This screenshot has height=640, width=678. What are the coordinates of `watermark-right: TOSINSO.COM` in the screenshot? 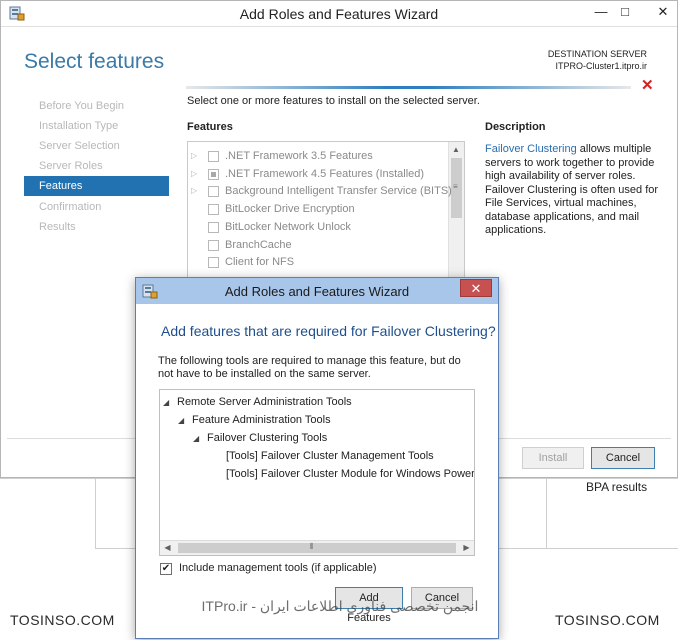 It's located at (607, 620).